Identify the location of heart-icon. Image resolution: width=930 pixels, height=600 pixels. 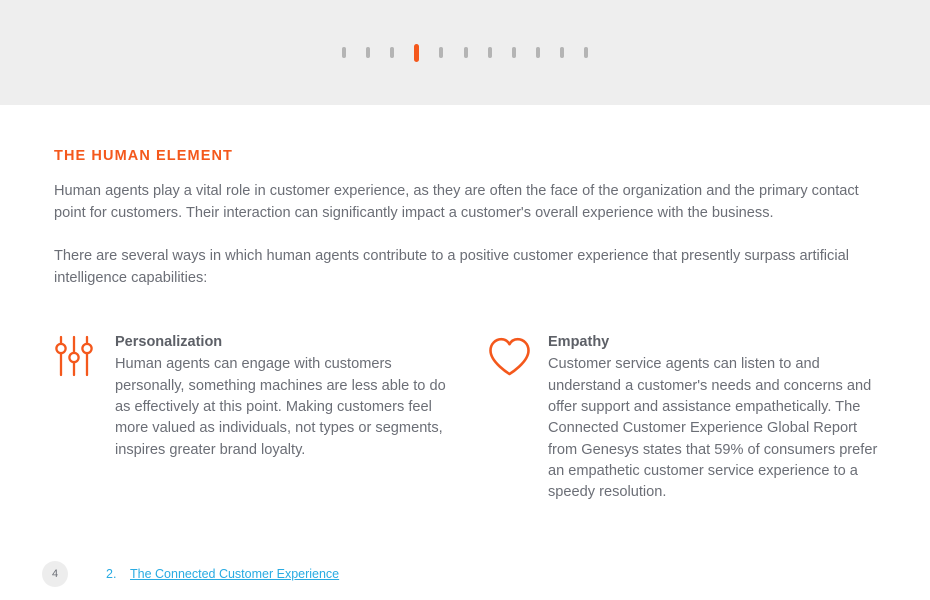
(510, 357).